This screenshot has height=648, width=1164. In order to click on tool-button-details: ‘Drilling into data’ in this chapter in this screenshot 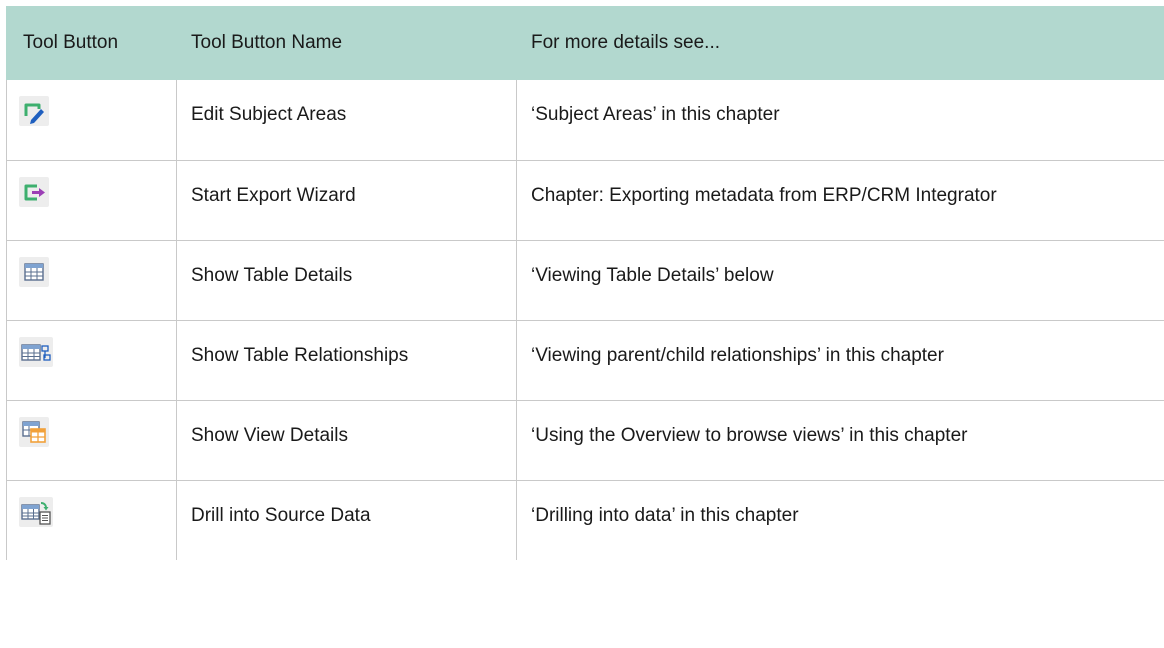, I will do `click(840, 520)`.